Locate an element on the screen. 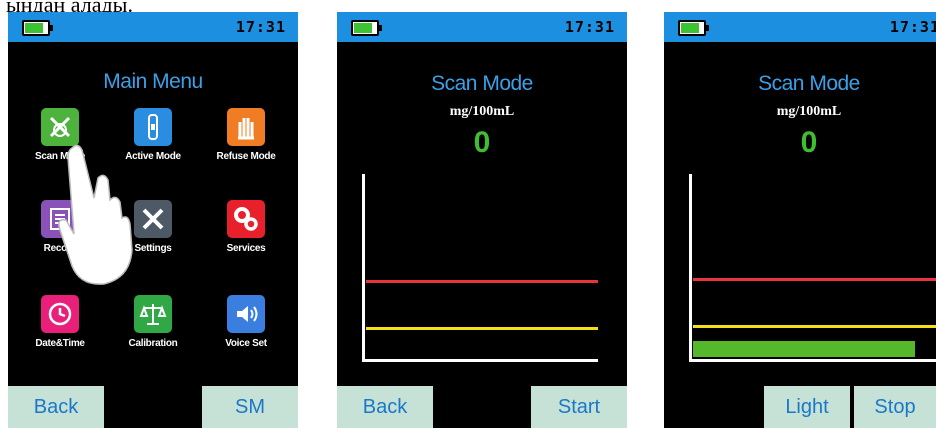 The height and width of the screenshot is (428, 936). pointing-hand-icon is located at coordinates (95, 214).